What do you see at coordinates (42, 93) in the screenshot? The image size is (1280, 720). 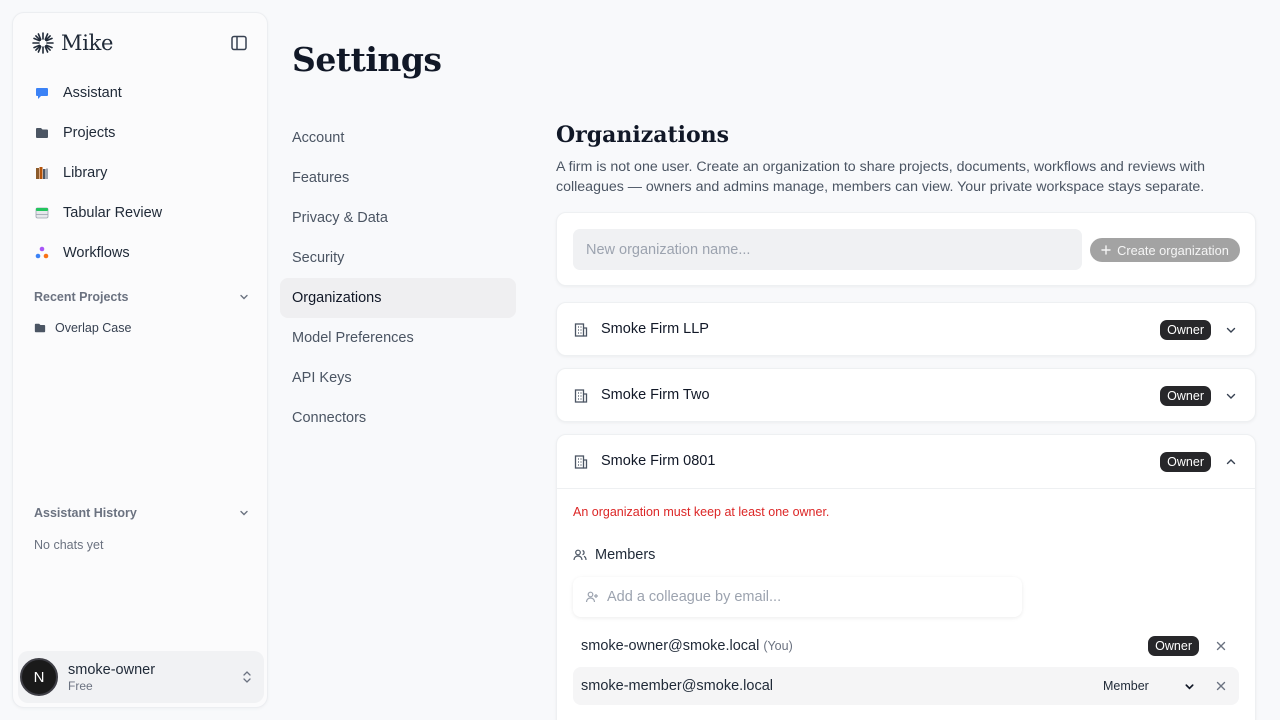 I see `chat-bubble-icon` at bounding box center [42, 93].